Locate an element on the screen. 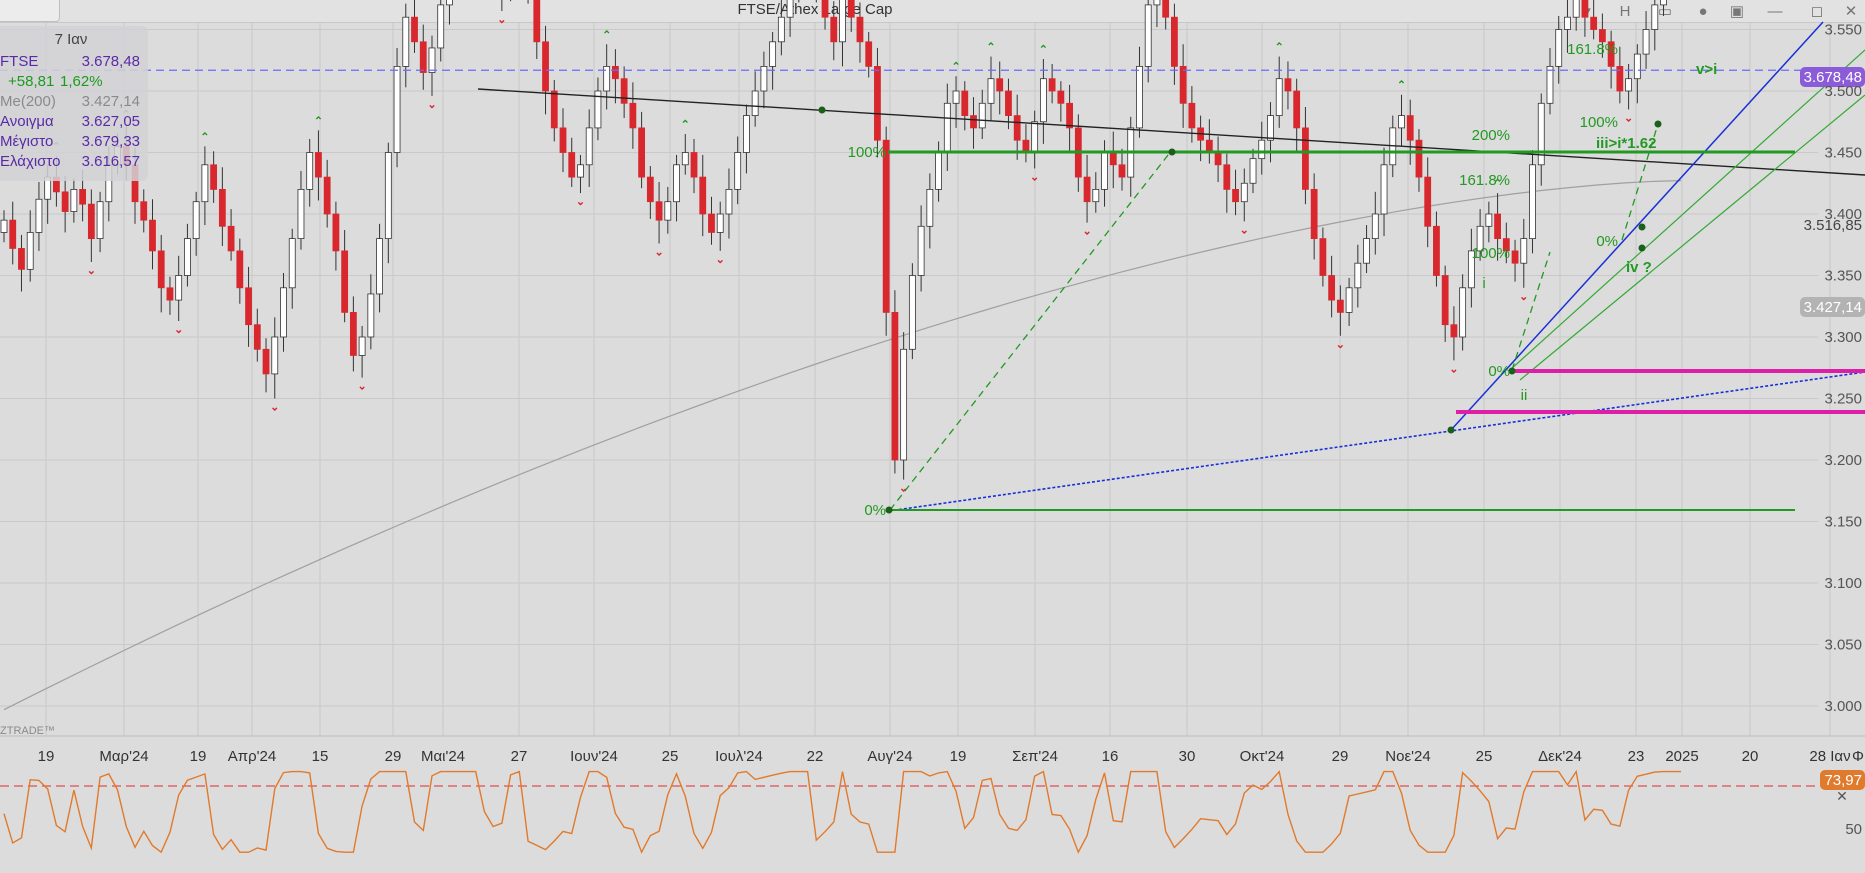 The width and height of the screenshot is (1865, 873). fib-label: 161.8% is located at coordinates (1484, 180).